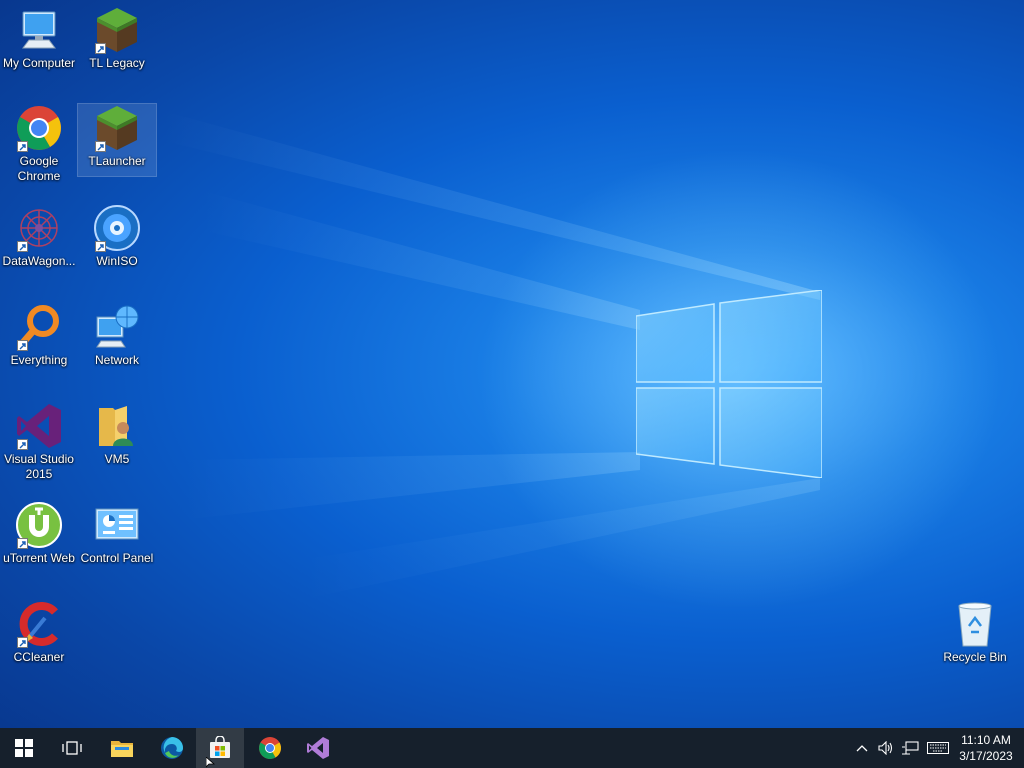 Image resolution: width=1024 pixels, height=768 pixels. What do you see at coordinates (39, 525) in the screenshot?
I see `utorrent-icon` at bounding box center [39, 525].